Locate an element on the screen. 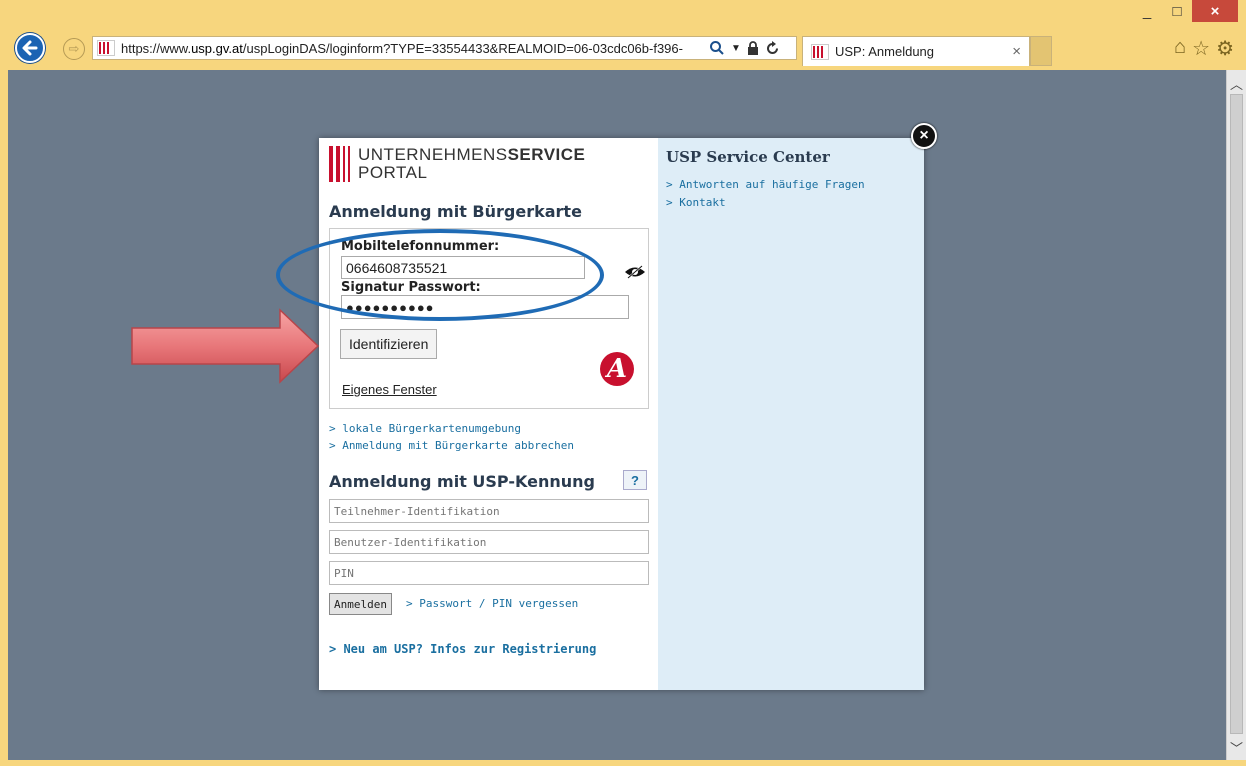 This screenshot has width=1246, height=766. annotation-arrow-icon is located at coordinates (225, 346).